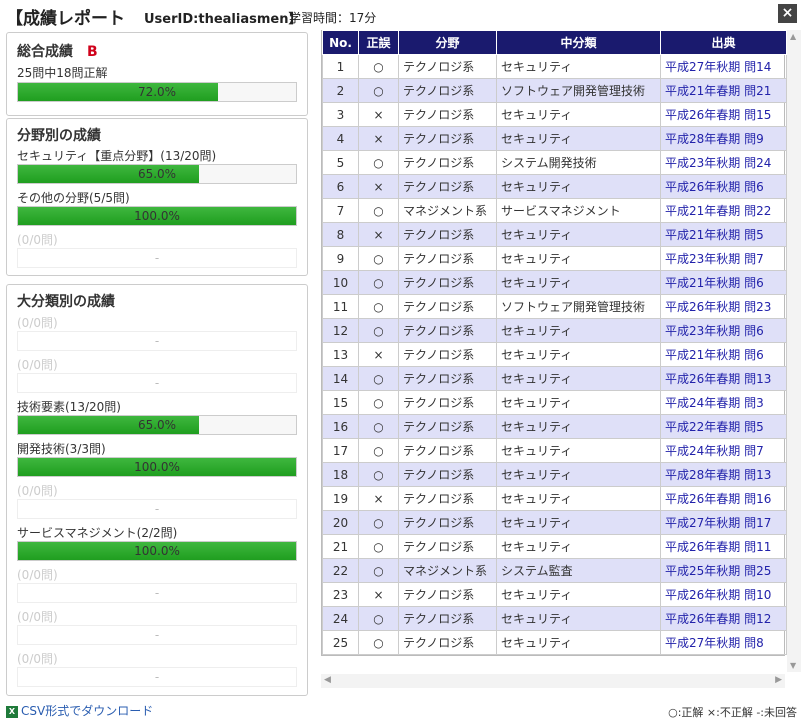 The image size is (801, 719). What do you see at coordinates (723, 234) in the screenshot?
I see `row-source: 平成21年秋期 問5` at bounding box center [723, 234].